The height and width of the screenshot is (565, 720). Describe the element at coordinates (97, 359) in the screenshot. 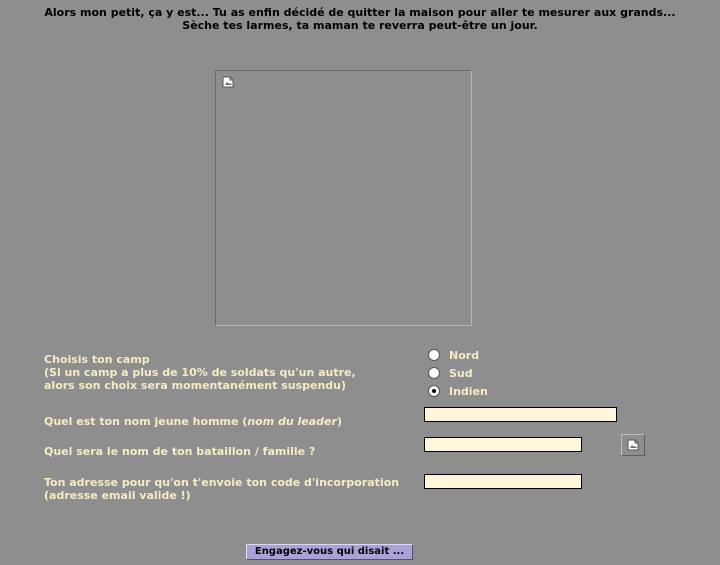

I see `camp-title: Choisis ton camp` at that location.